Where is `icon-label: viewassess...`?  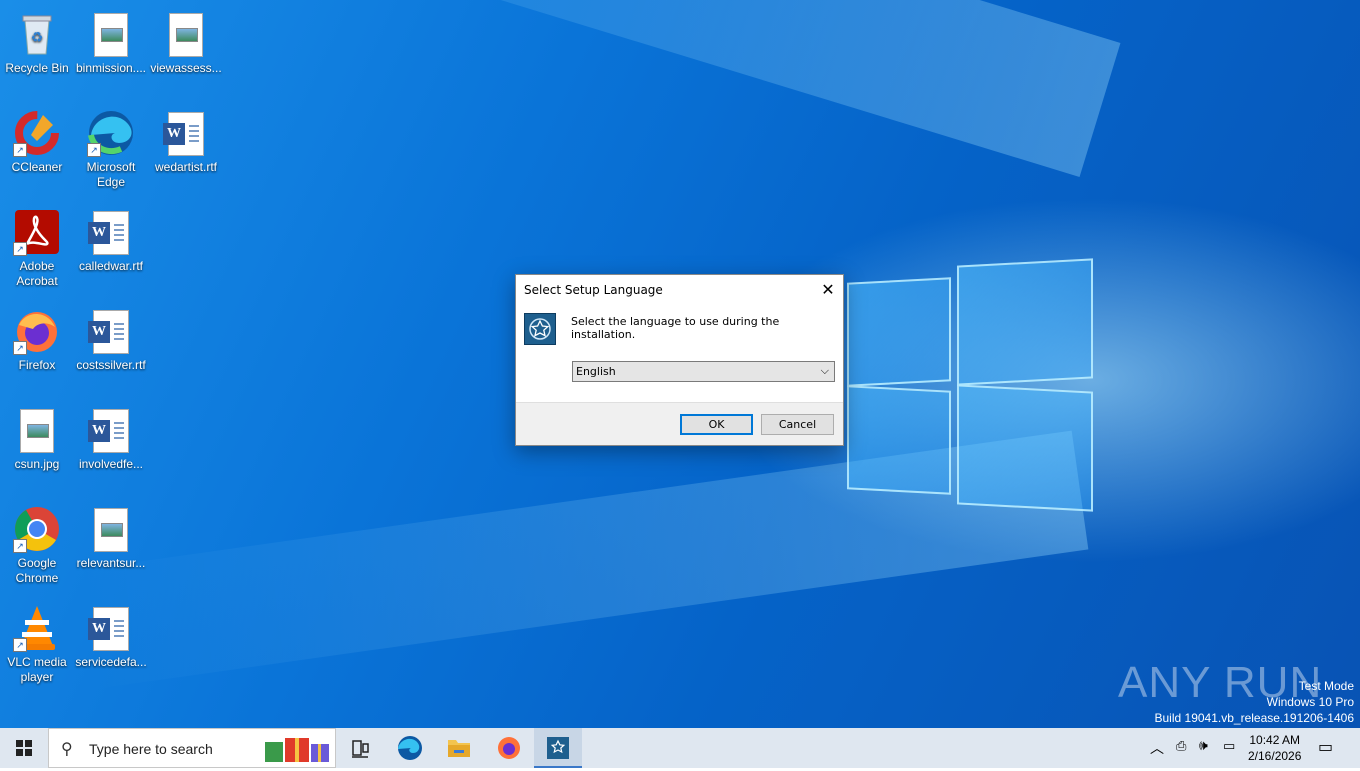
icon-label: viewassess... is located at coordinates (186, 68).